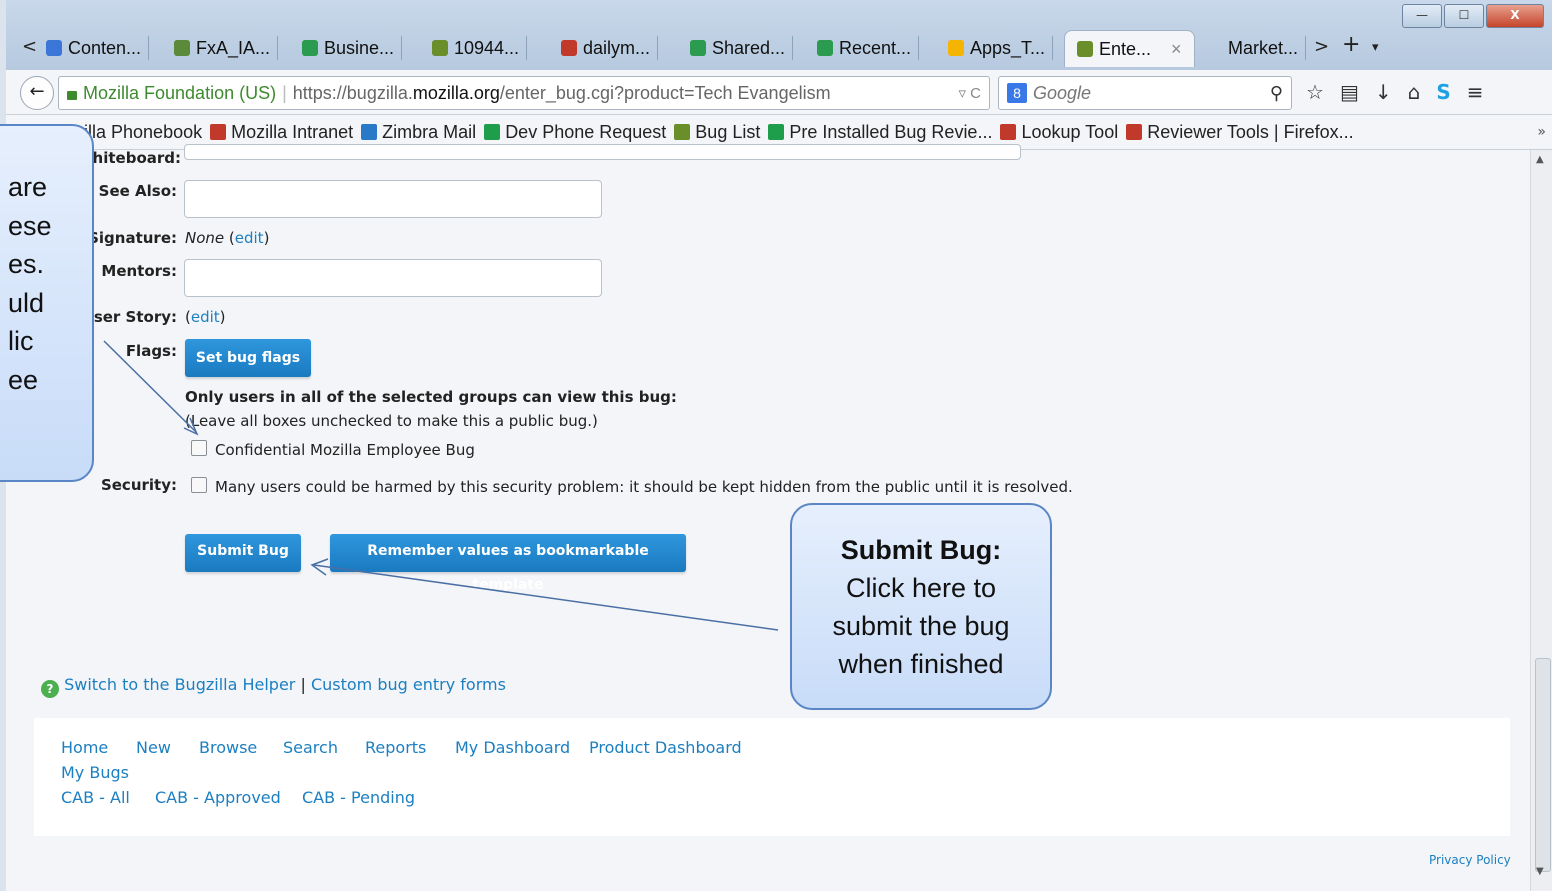 This screenshot has width=1552, height=891. I want to click on callout-submit-line-2: submit the bug, so click(921, 626).